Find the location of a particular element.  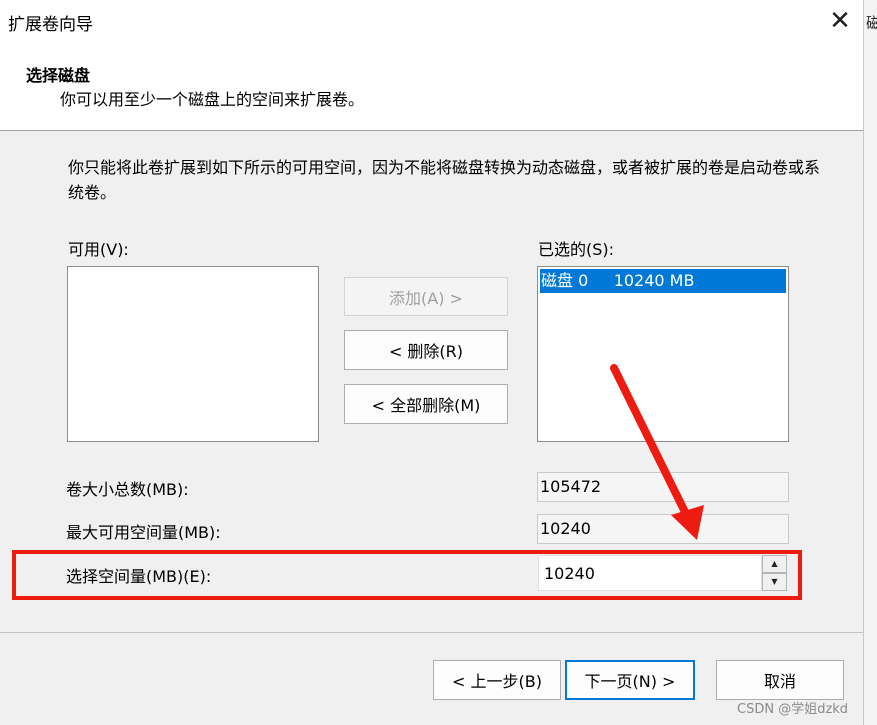

add-button: 添加(A) > is located at coordinates (426, 296).